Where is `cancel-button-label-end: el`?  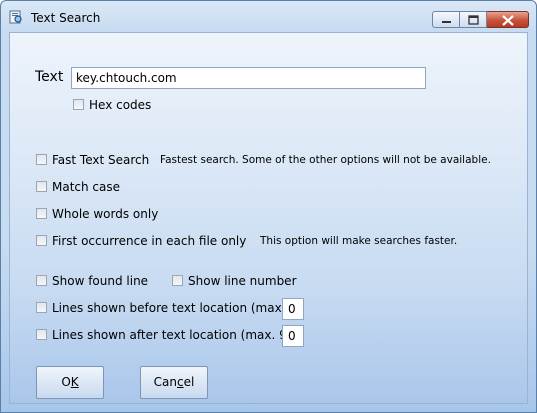
cancel-button-label-end: el is located at coordinates (189, 382).